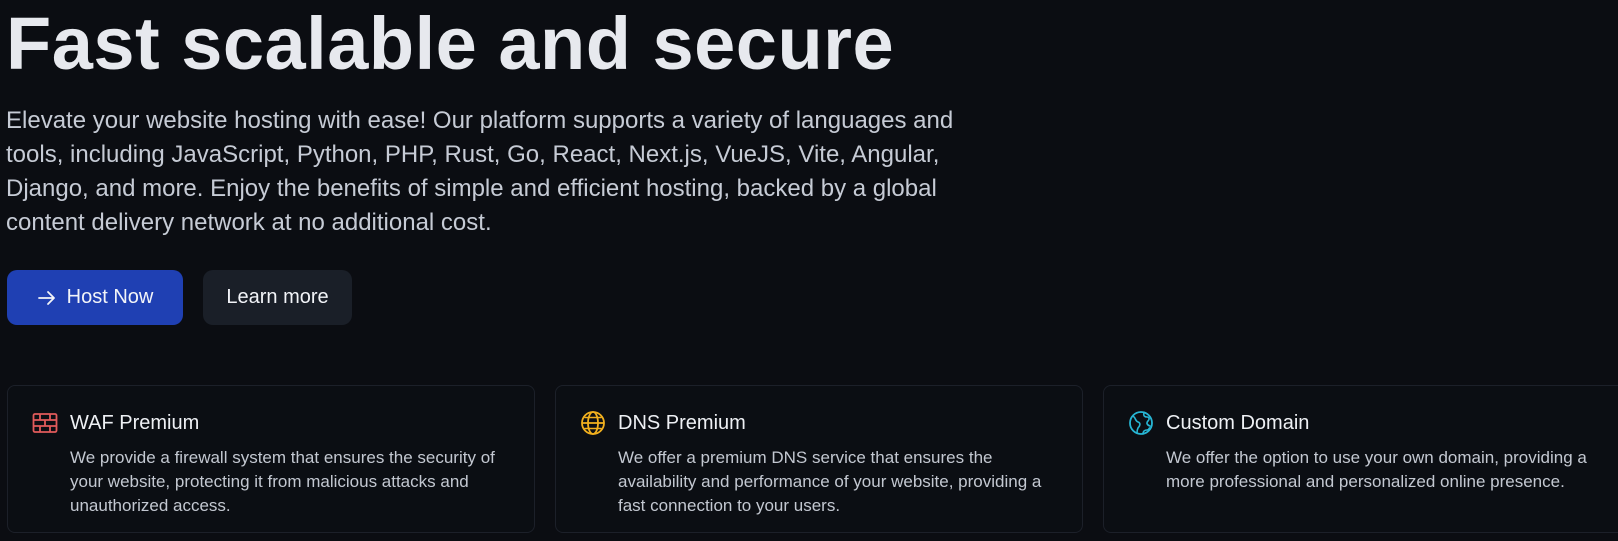  What do you see at coordinates (45, 423) in the screenshot?
I see `firewall-icon` at bounding box center [45, 423].